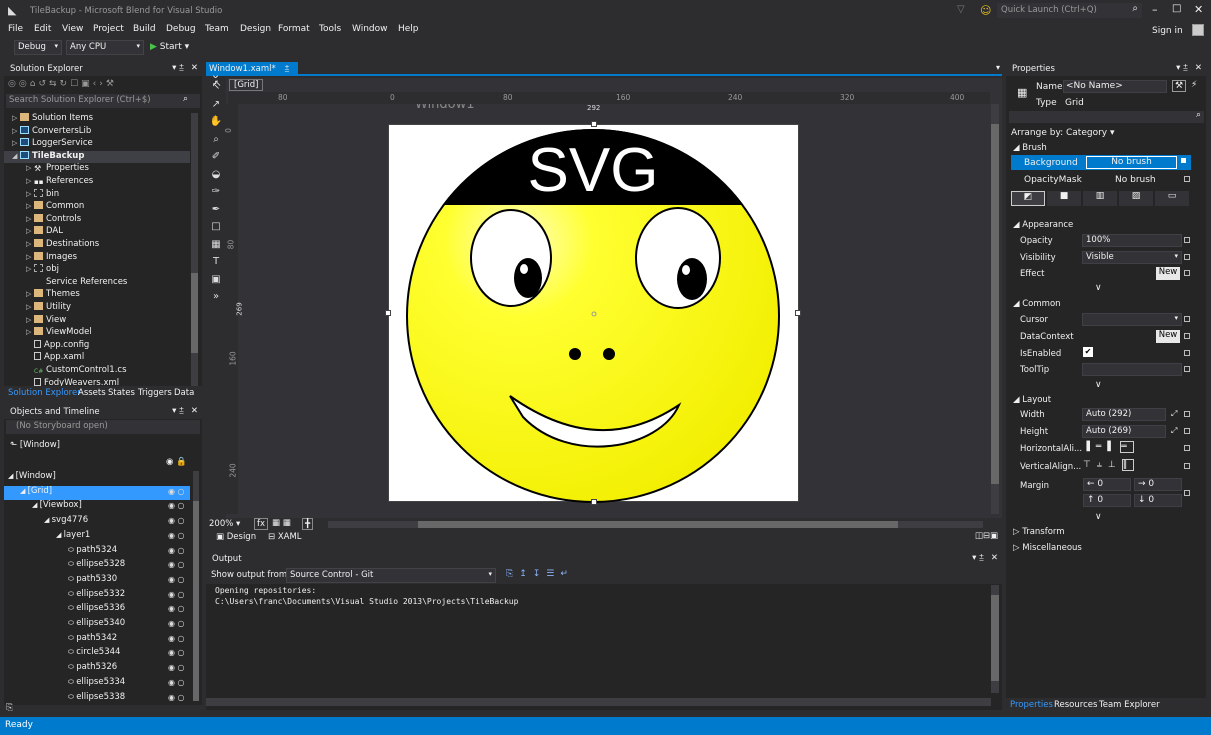  Describe the element at coordinates (1075, 705) in the screenshot. I see `tab-resources: Resources` at that location.